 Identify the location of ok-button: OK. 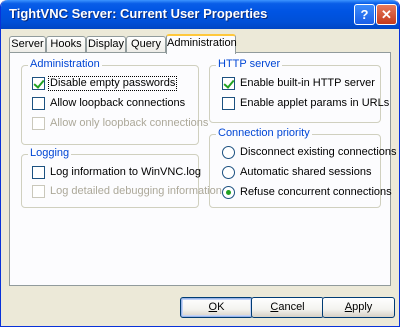
(216, 307).